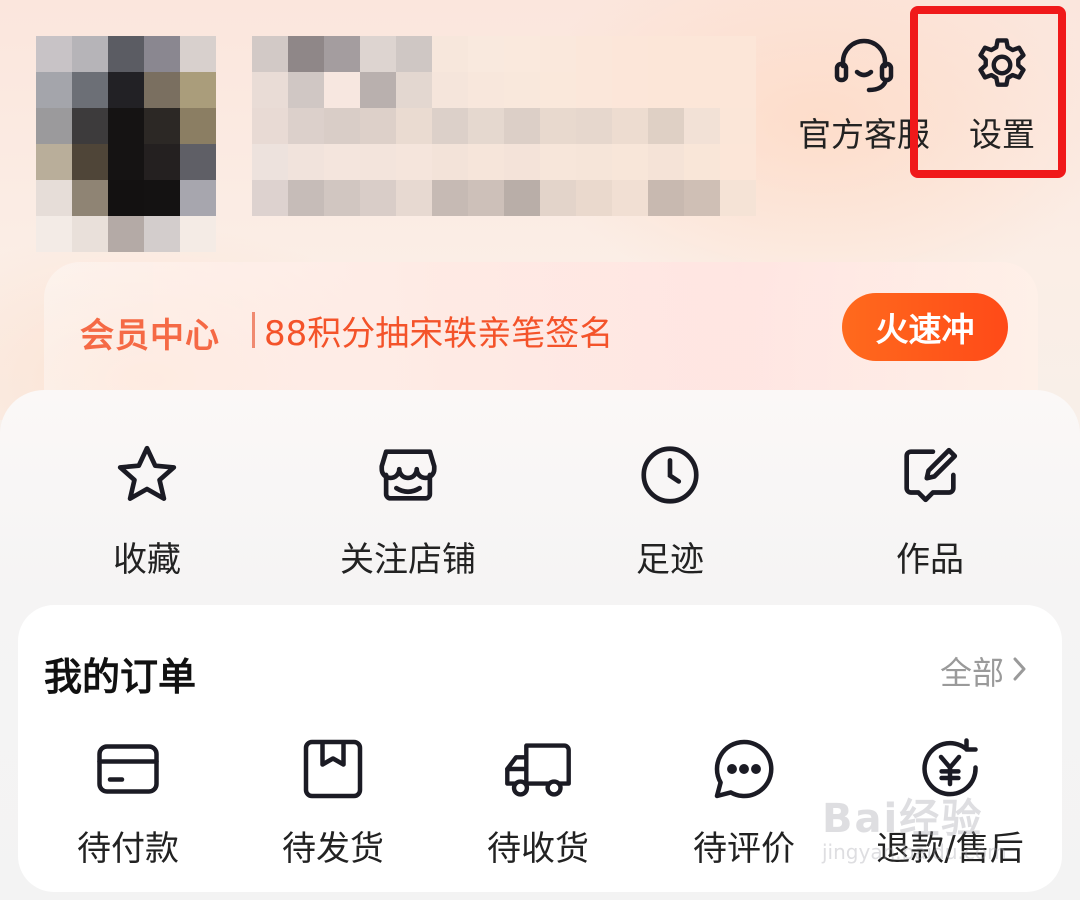 This screenshot has width=1080, height=900. Describe the element at coordinates (1002, 134) in the screenshot. I see `settings-label: 设置` at that location.